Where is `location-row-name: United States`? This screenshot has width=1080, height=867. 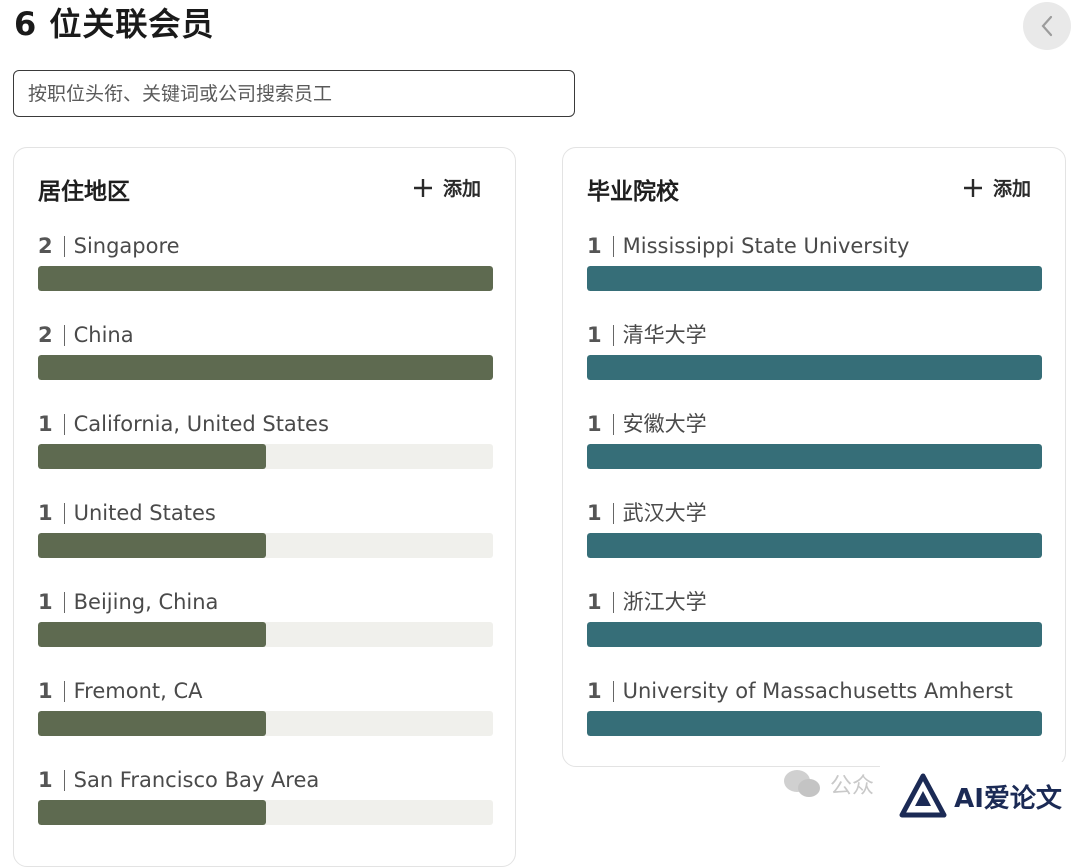
location-row-name: United States is located at coordinates (144, 513).